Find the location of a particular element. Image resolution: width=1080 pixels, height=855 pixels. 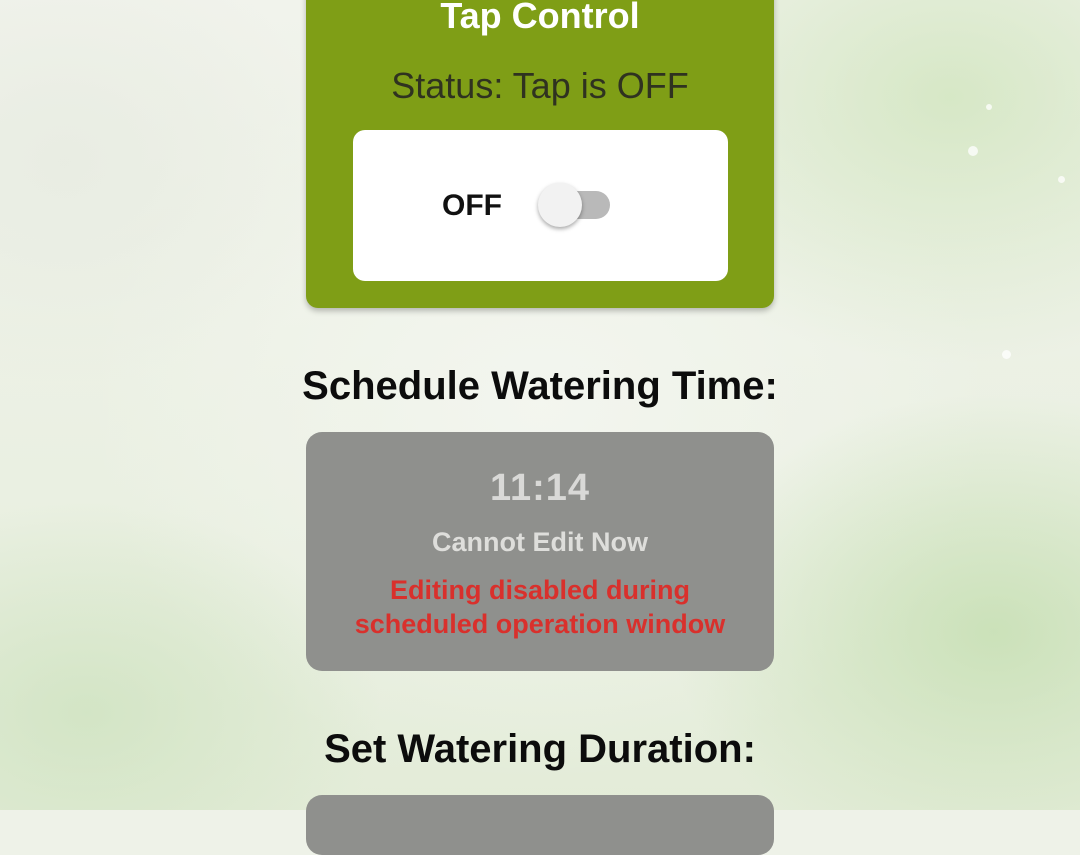

schedule-warning-line2: scheduled operation window is located at coordinates (540, 624).